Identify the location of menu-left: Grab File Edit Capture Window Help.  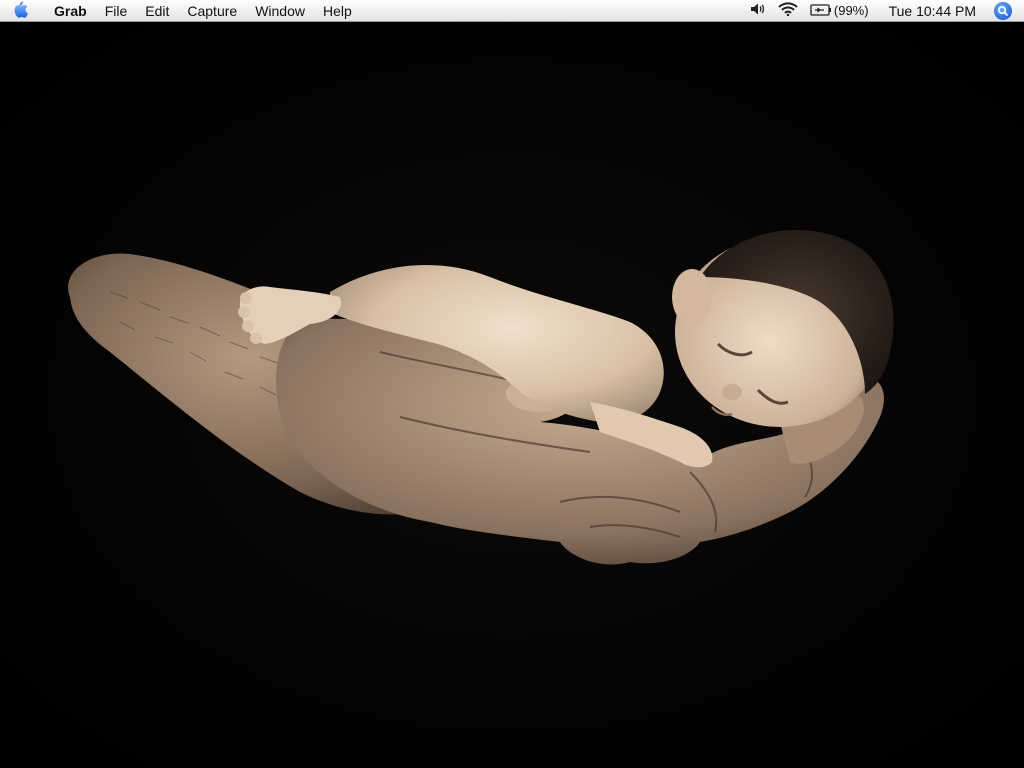
(180, 11).